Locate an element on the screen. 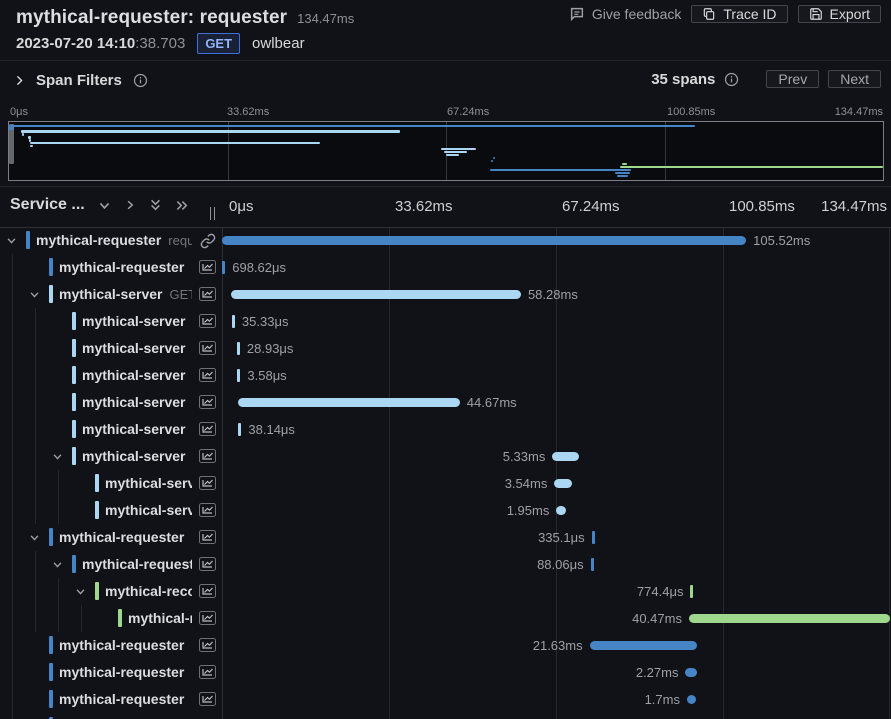  span-duration-label: 335.1μs is located at coordinates (561, 537).